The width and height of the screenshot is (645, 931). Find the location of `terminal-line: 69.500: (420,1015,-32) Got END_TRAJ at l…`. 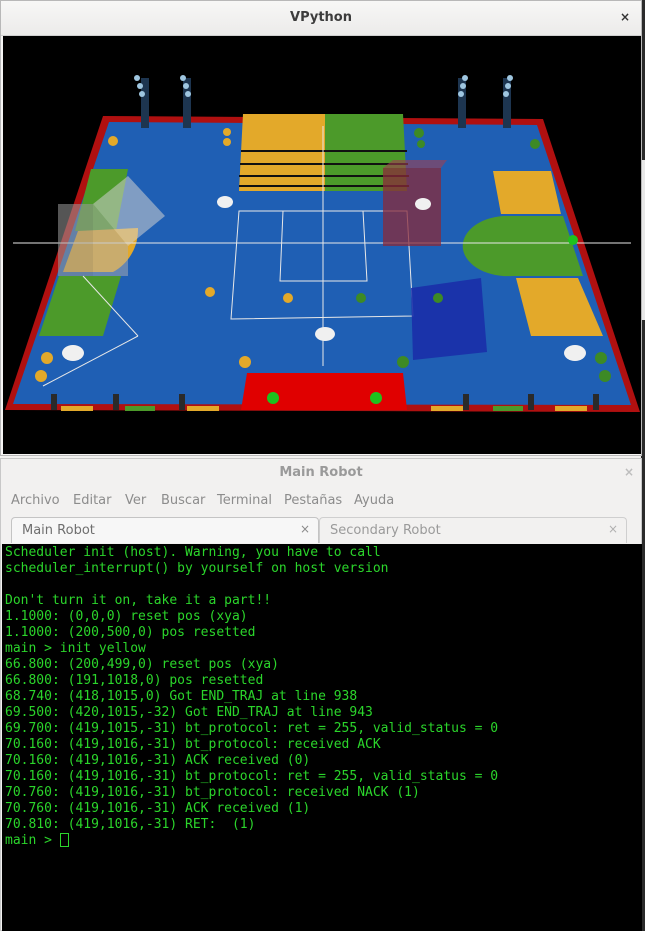

terminal-line: 69.500: (420,1015,-32) Got END_TRAJ at l… is located at coordinates (189, 712).